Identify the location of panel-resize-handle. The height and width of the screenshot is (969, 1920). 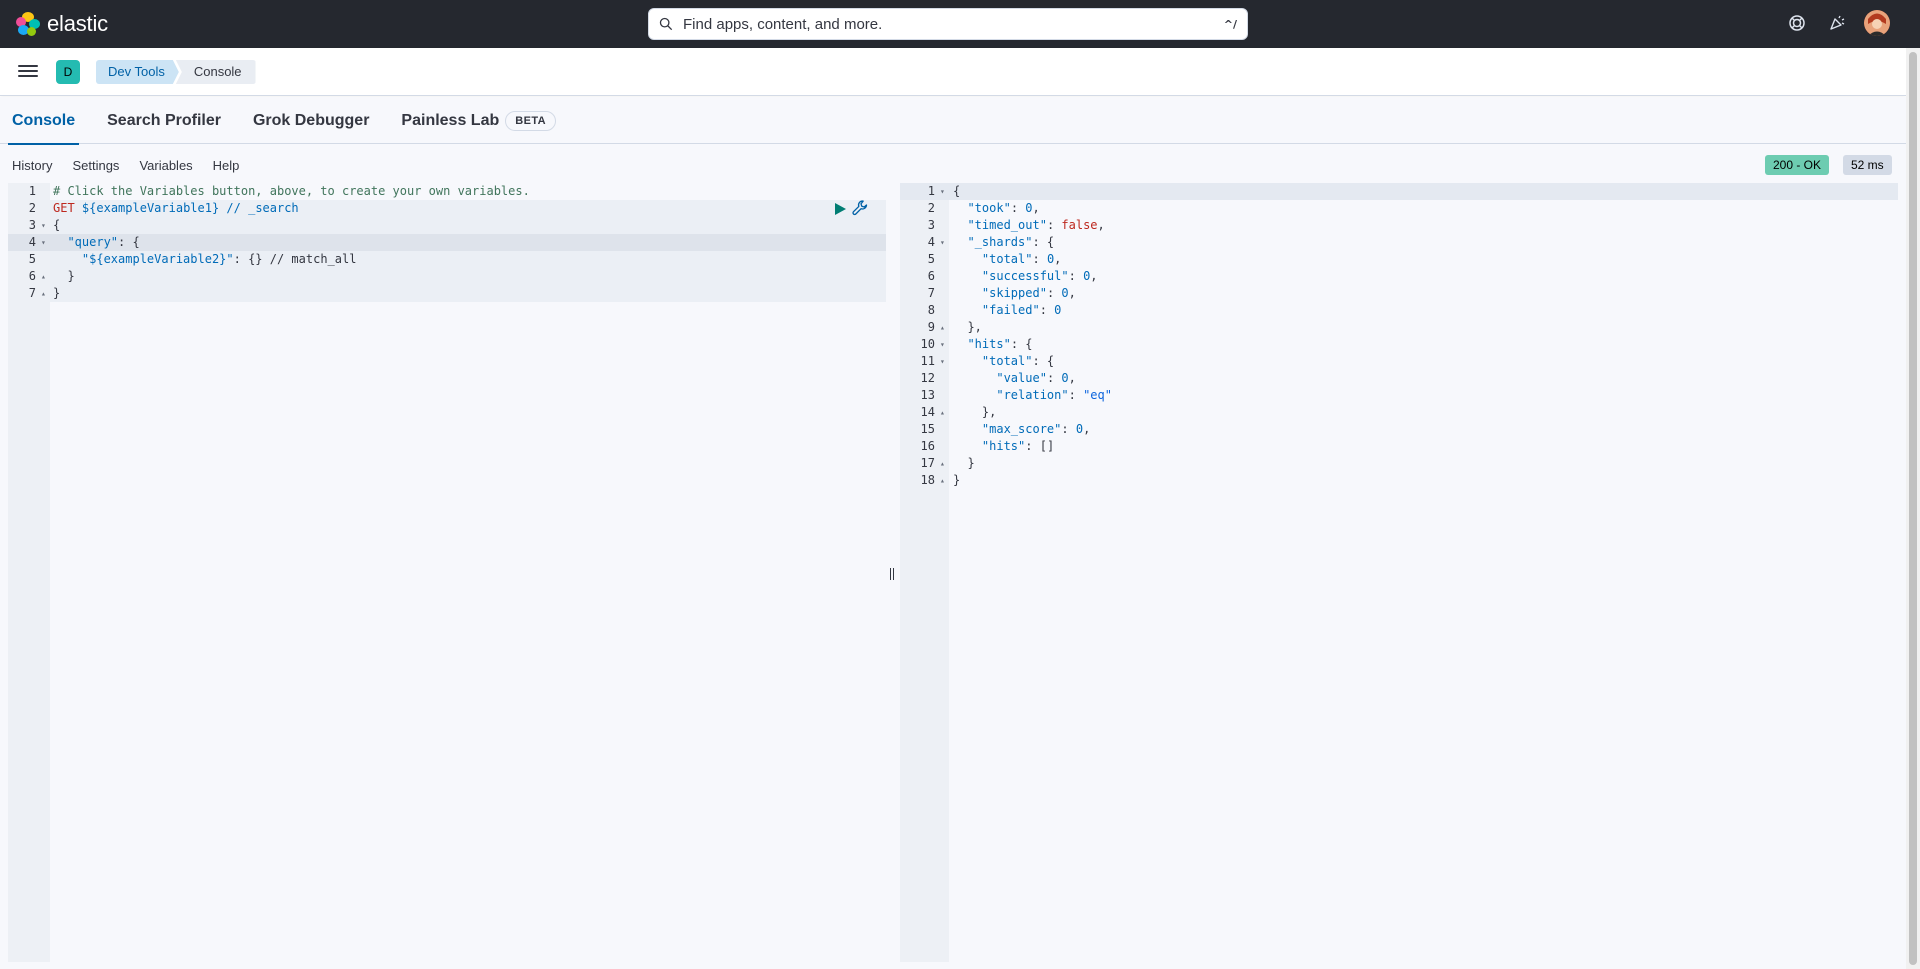
(893, 574).